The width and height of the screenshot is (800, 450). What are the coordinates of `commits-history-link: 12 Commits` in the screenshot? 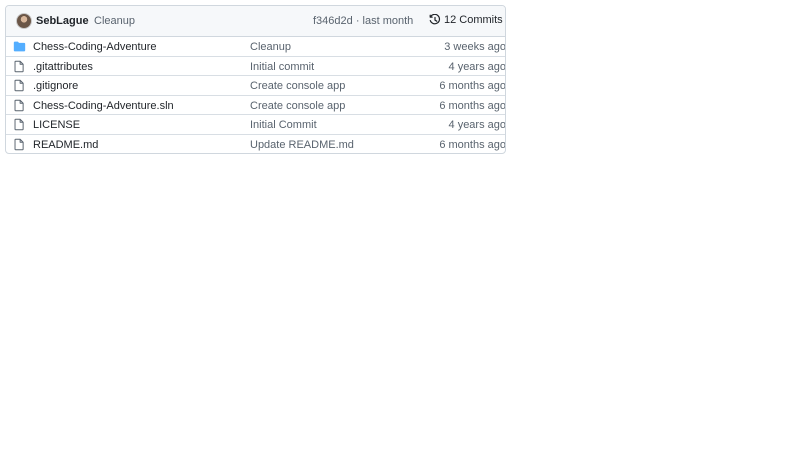 It's located at (466, 20).